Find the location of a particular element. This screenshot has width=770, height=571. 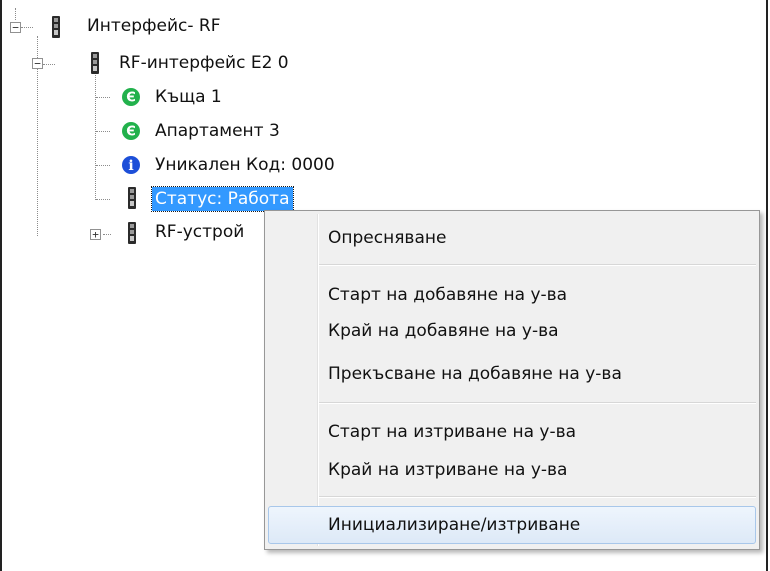

tree-node-interface: RF-интерфейс E2 0 is located at coordinates (204, 63).